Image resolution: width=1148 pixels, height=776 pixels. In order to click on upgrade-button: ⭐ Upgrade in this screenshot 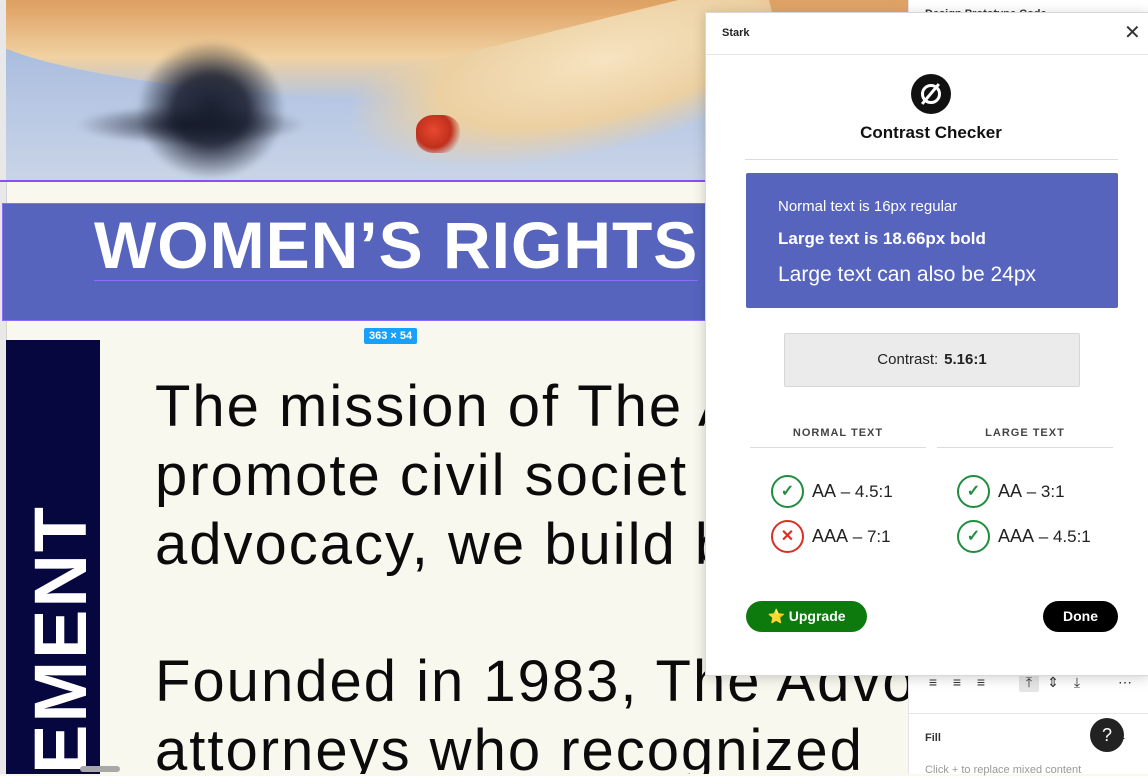, I will do `click(806, 616)`.